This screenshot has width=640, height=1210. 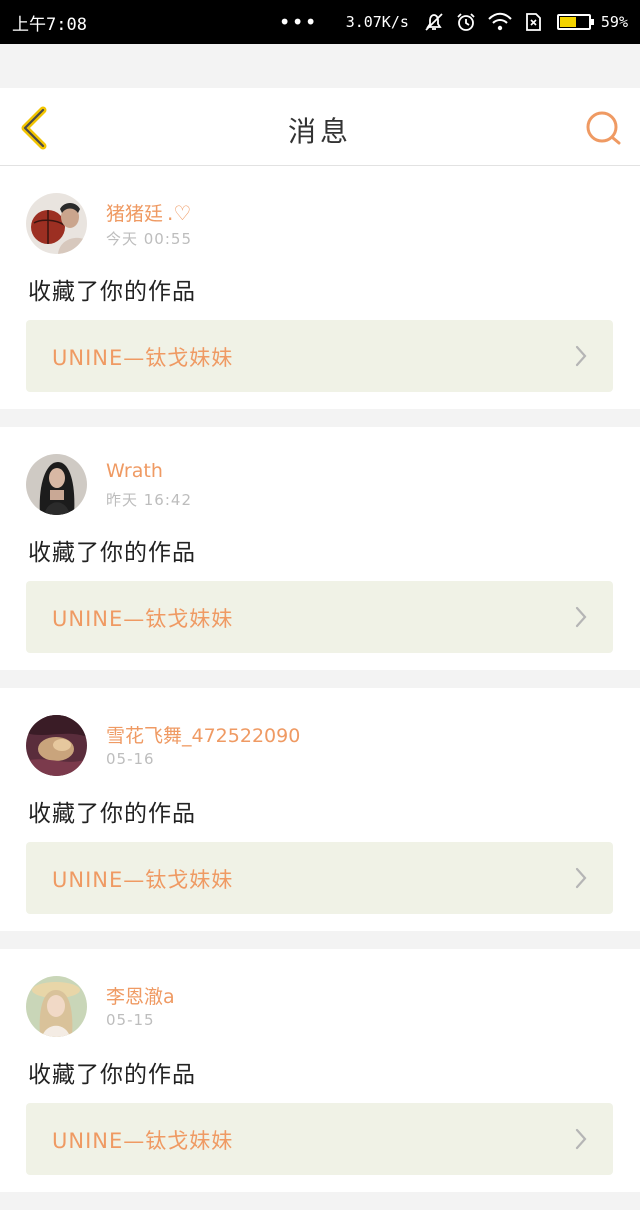 What do you see at coordinates (149, 500) in the screenshot?
I see `timestamp: 昨天 16:42` at bounding box center [149, 500].